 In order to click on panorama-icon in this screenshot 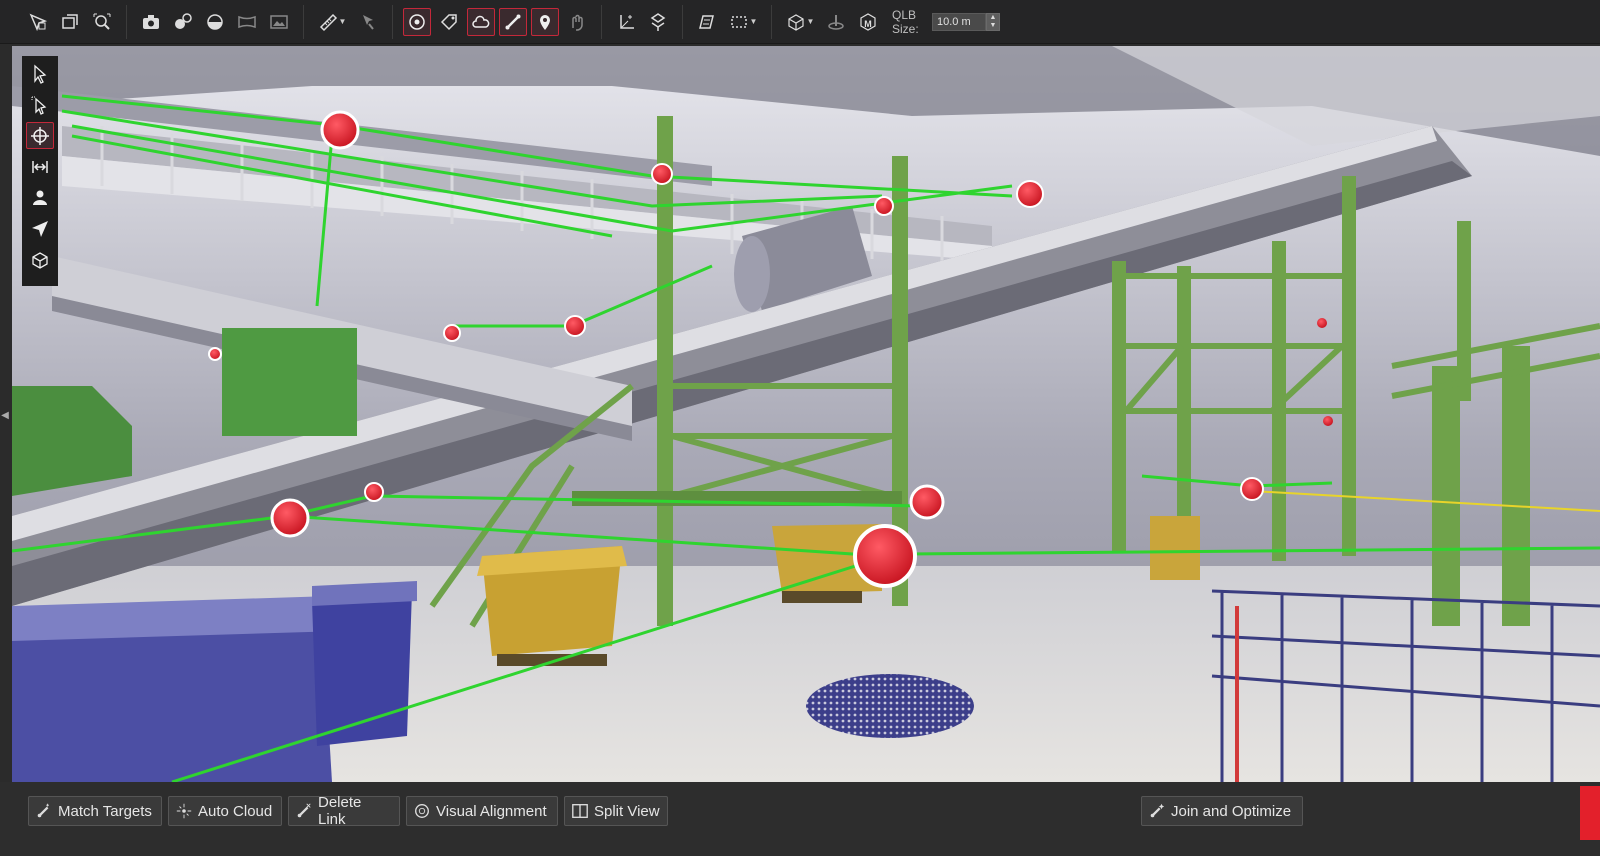, I will do `click(247, 22)`.